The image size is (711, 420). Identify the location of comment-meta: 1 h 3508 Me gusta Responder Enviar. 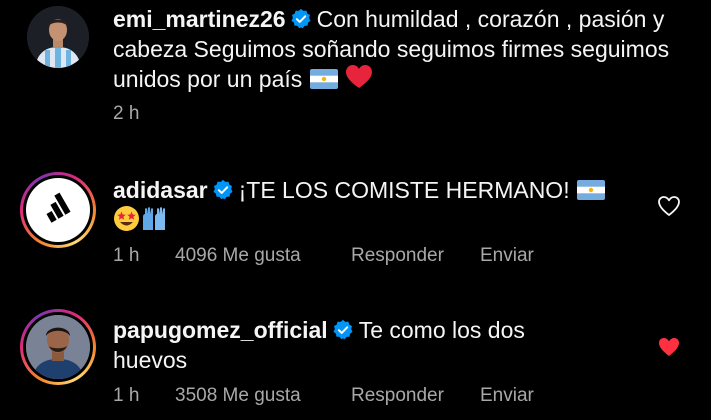
(323, 396).